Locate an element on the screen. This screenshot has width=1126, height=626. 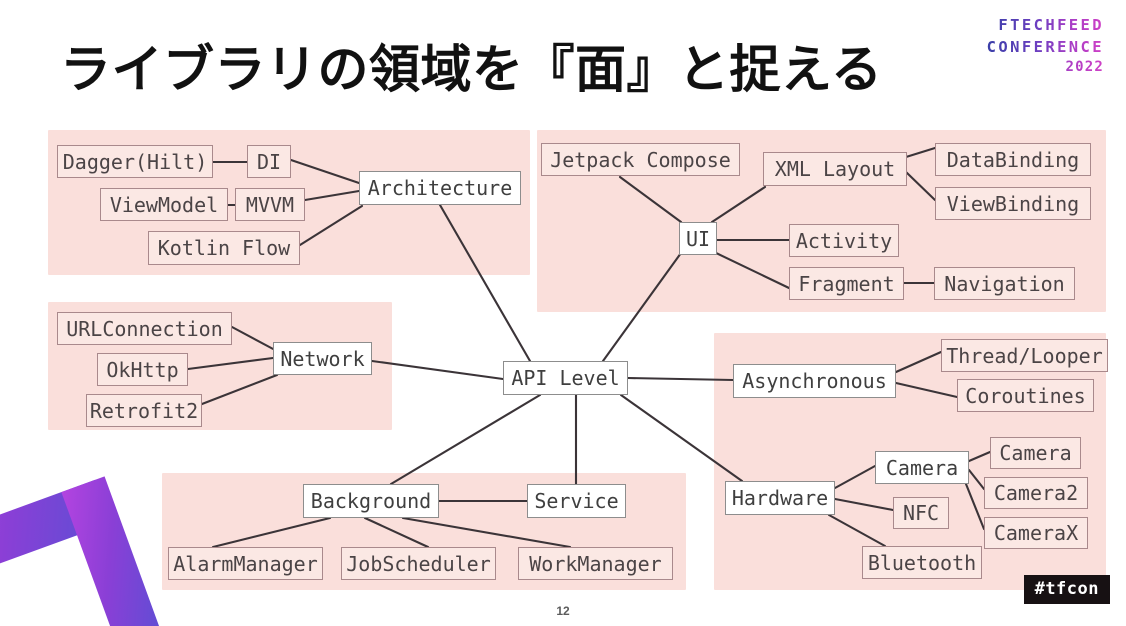
node-workmanager: WorkManager is located at coordinates (595, 563).